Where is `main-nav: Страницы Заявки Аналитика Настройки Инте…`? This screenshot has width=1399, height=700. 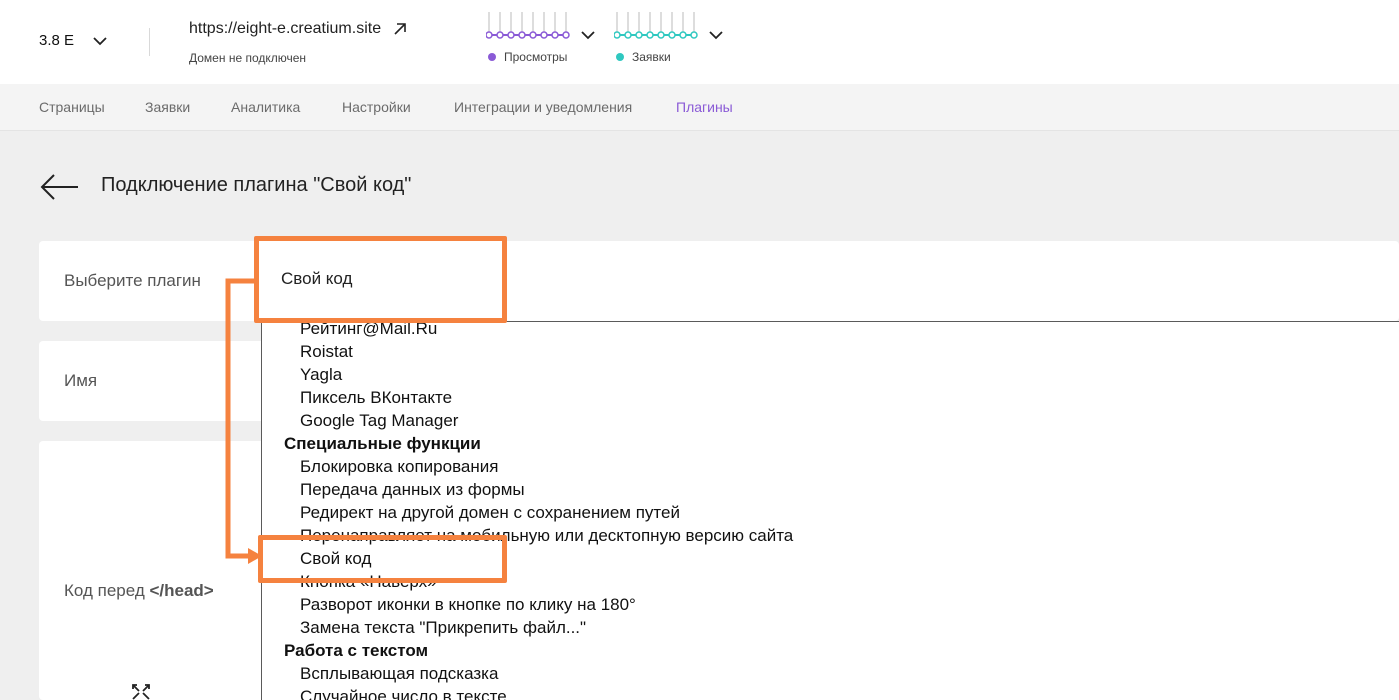
main-nav: Страницы Заявки Аналитика Настройки Инте… is located at coordinates (699, 107).